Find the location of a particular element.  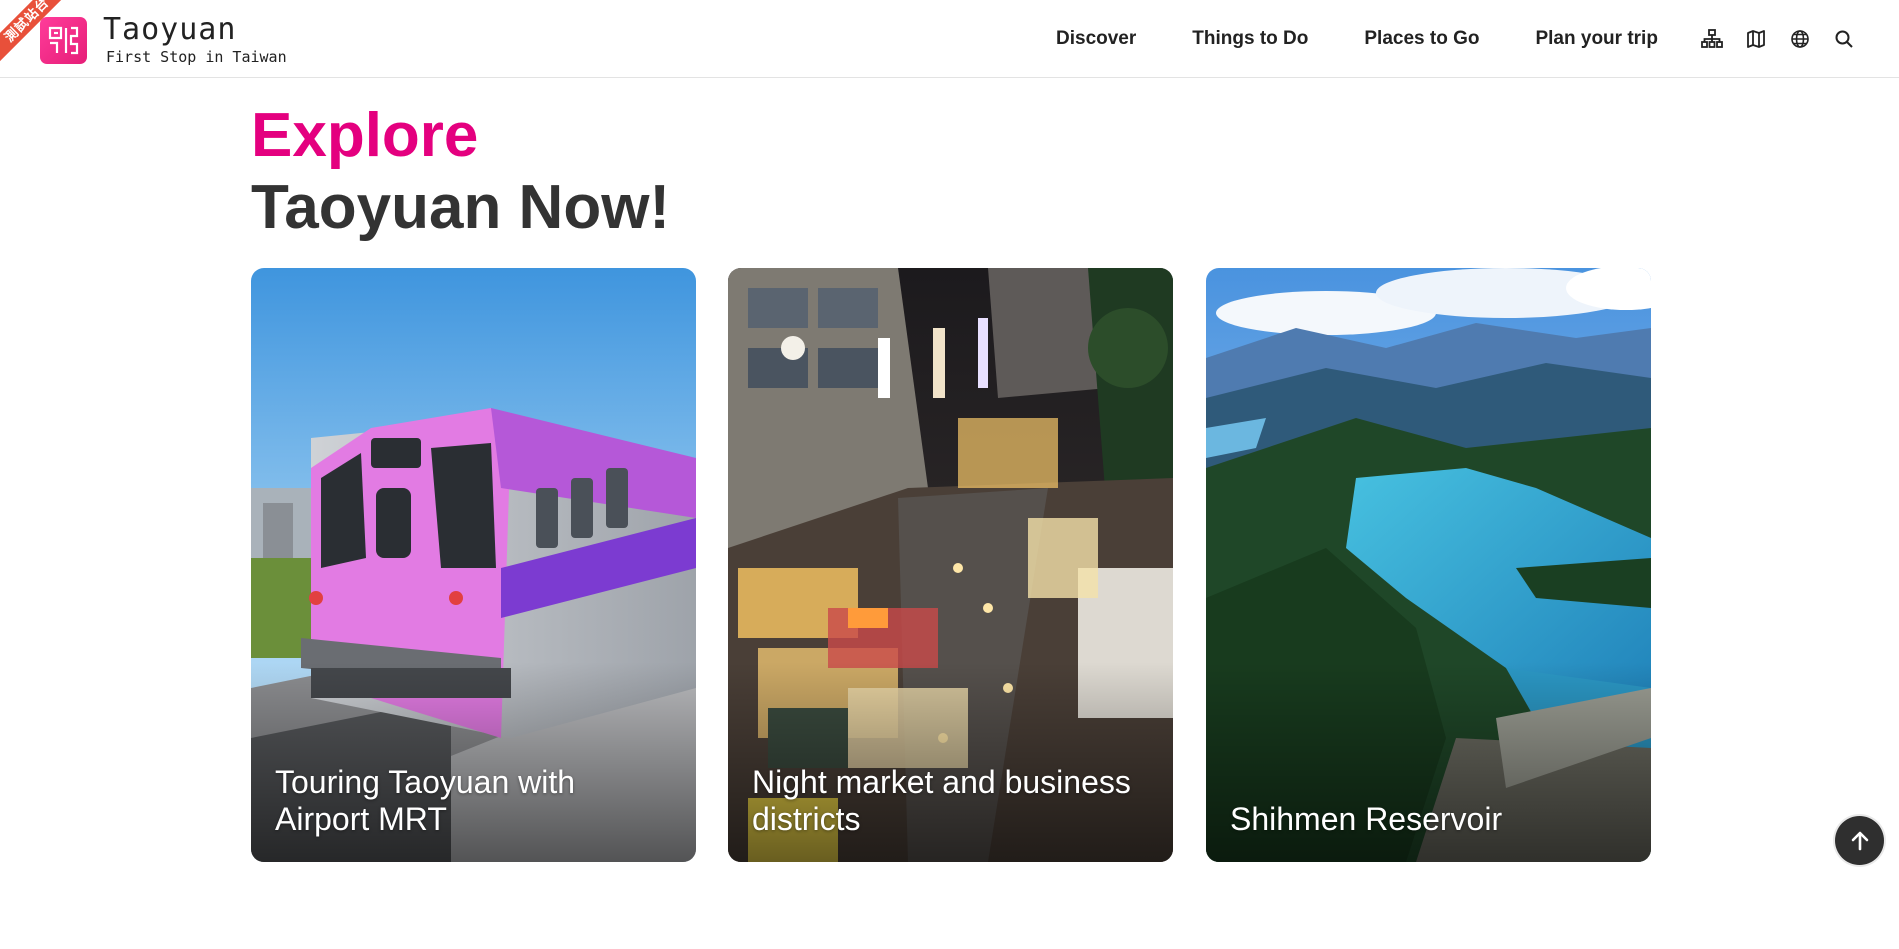

arrow-up-icon is located at coordinates (1859, 840).